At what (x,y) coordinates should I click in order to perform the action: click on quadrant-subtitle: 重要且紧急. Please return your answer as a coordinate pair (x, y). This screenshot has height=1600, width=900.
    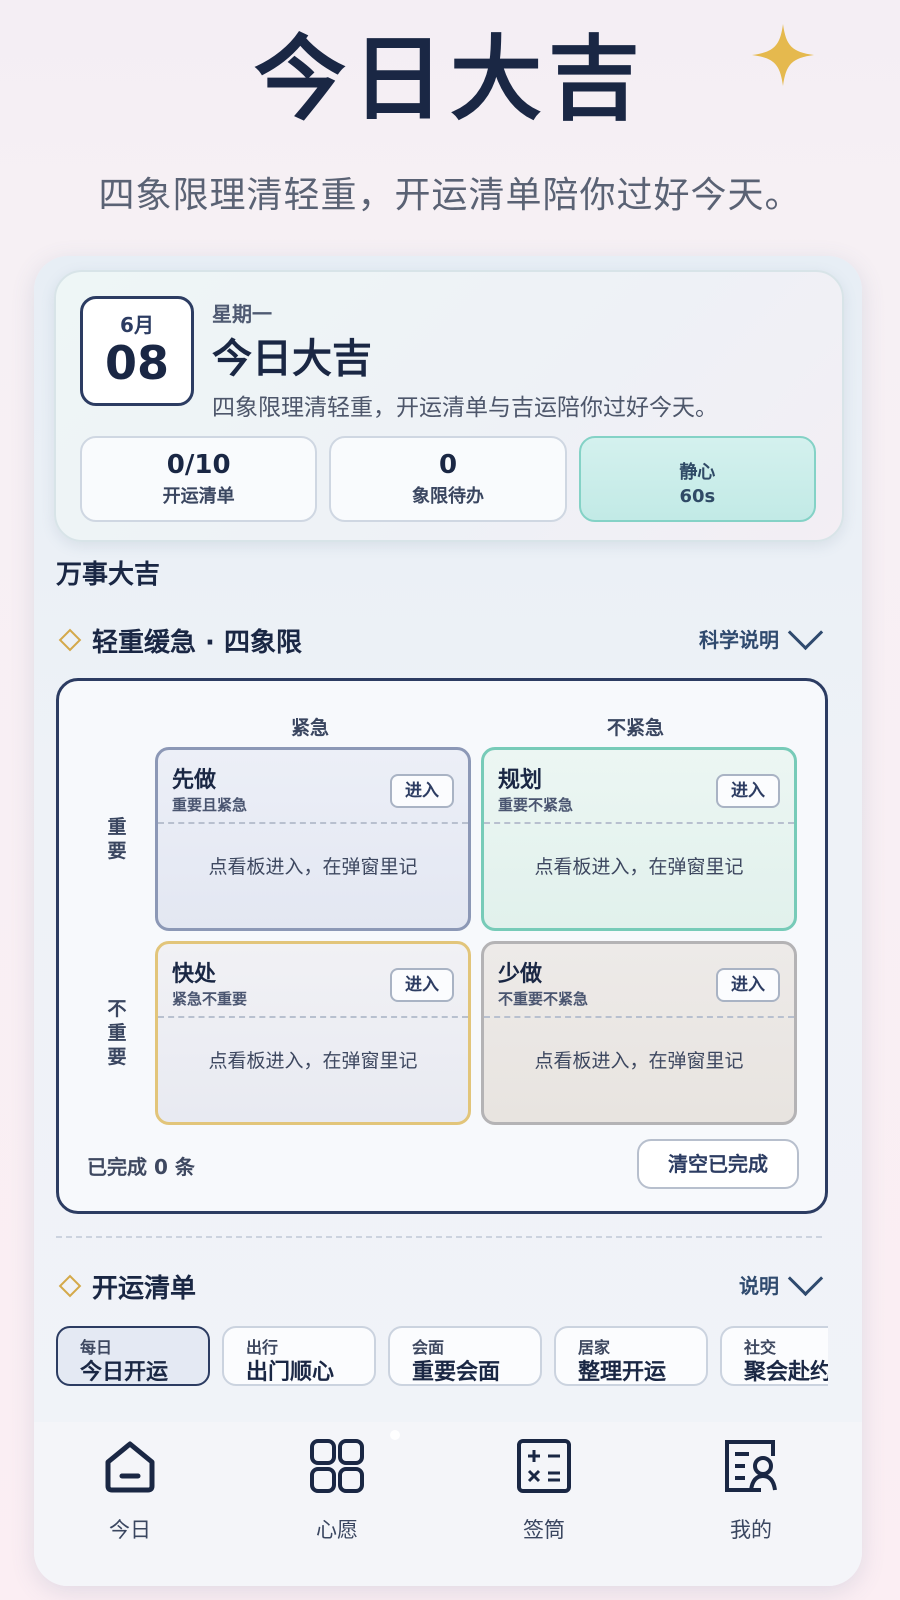
    Looking at the image, I should click on (210, 805).